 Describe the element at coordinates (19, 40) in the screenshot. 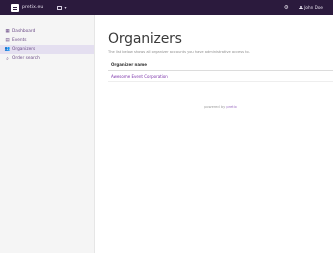

I see `sidebar-item-label: Events` at that location.